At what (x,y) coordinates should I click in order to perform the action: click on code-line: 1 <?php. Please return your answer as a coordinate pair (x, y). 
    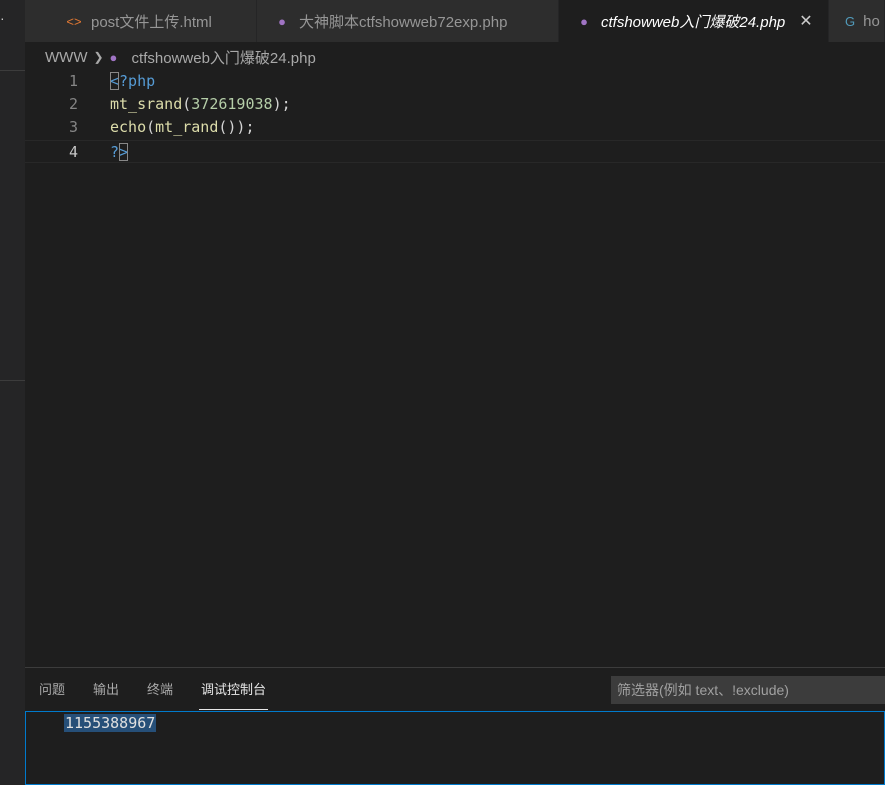
    Looking at the image, I should click on (455, 81).